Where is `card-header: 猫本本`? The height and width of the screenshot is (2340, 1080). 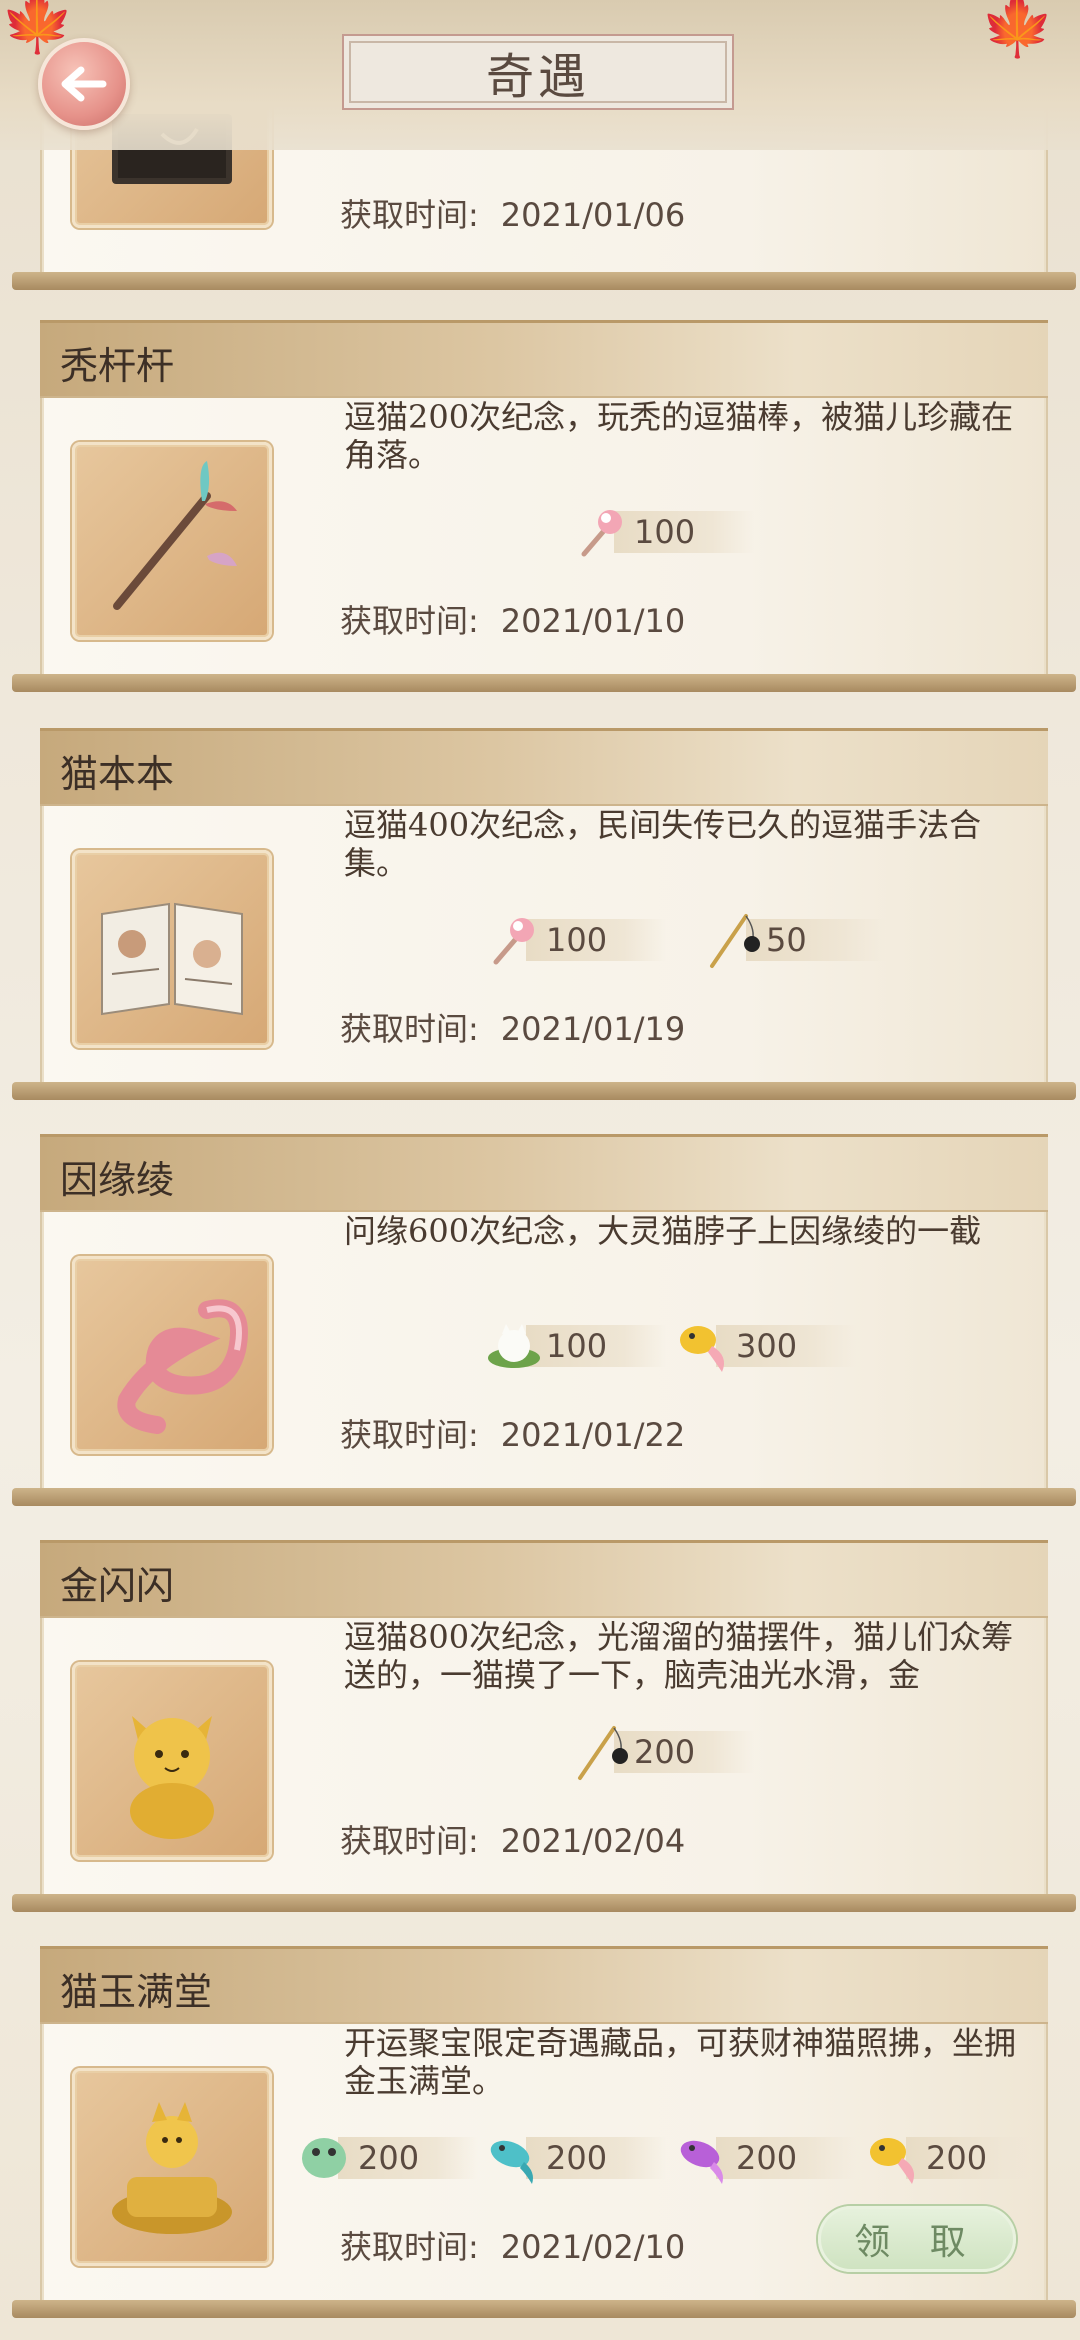 card-header: 猫本本 is located at coordinates (544, 767).